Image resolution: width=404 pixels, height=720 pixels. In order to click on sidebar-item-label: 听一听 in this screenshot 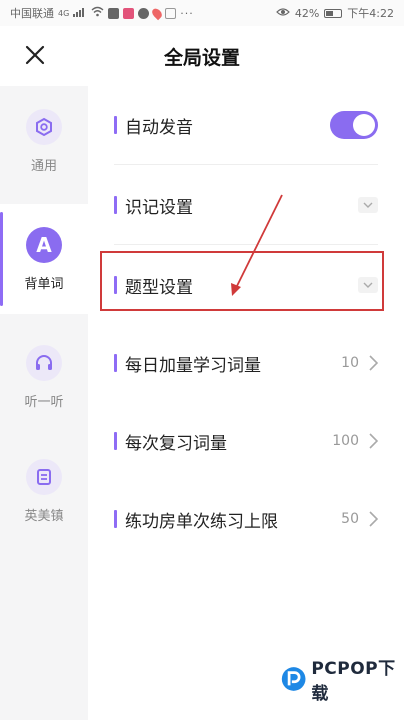, I will do `click(44, 402)`.